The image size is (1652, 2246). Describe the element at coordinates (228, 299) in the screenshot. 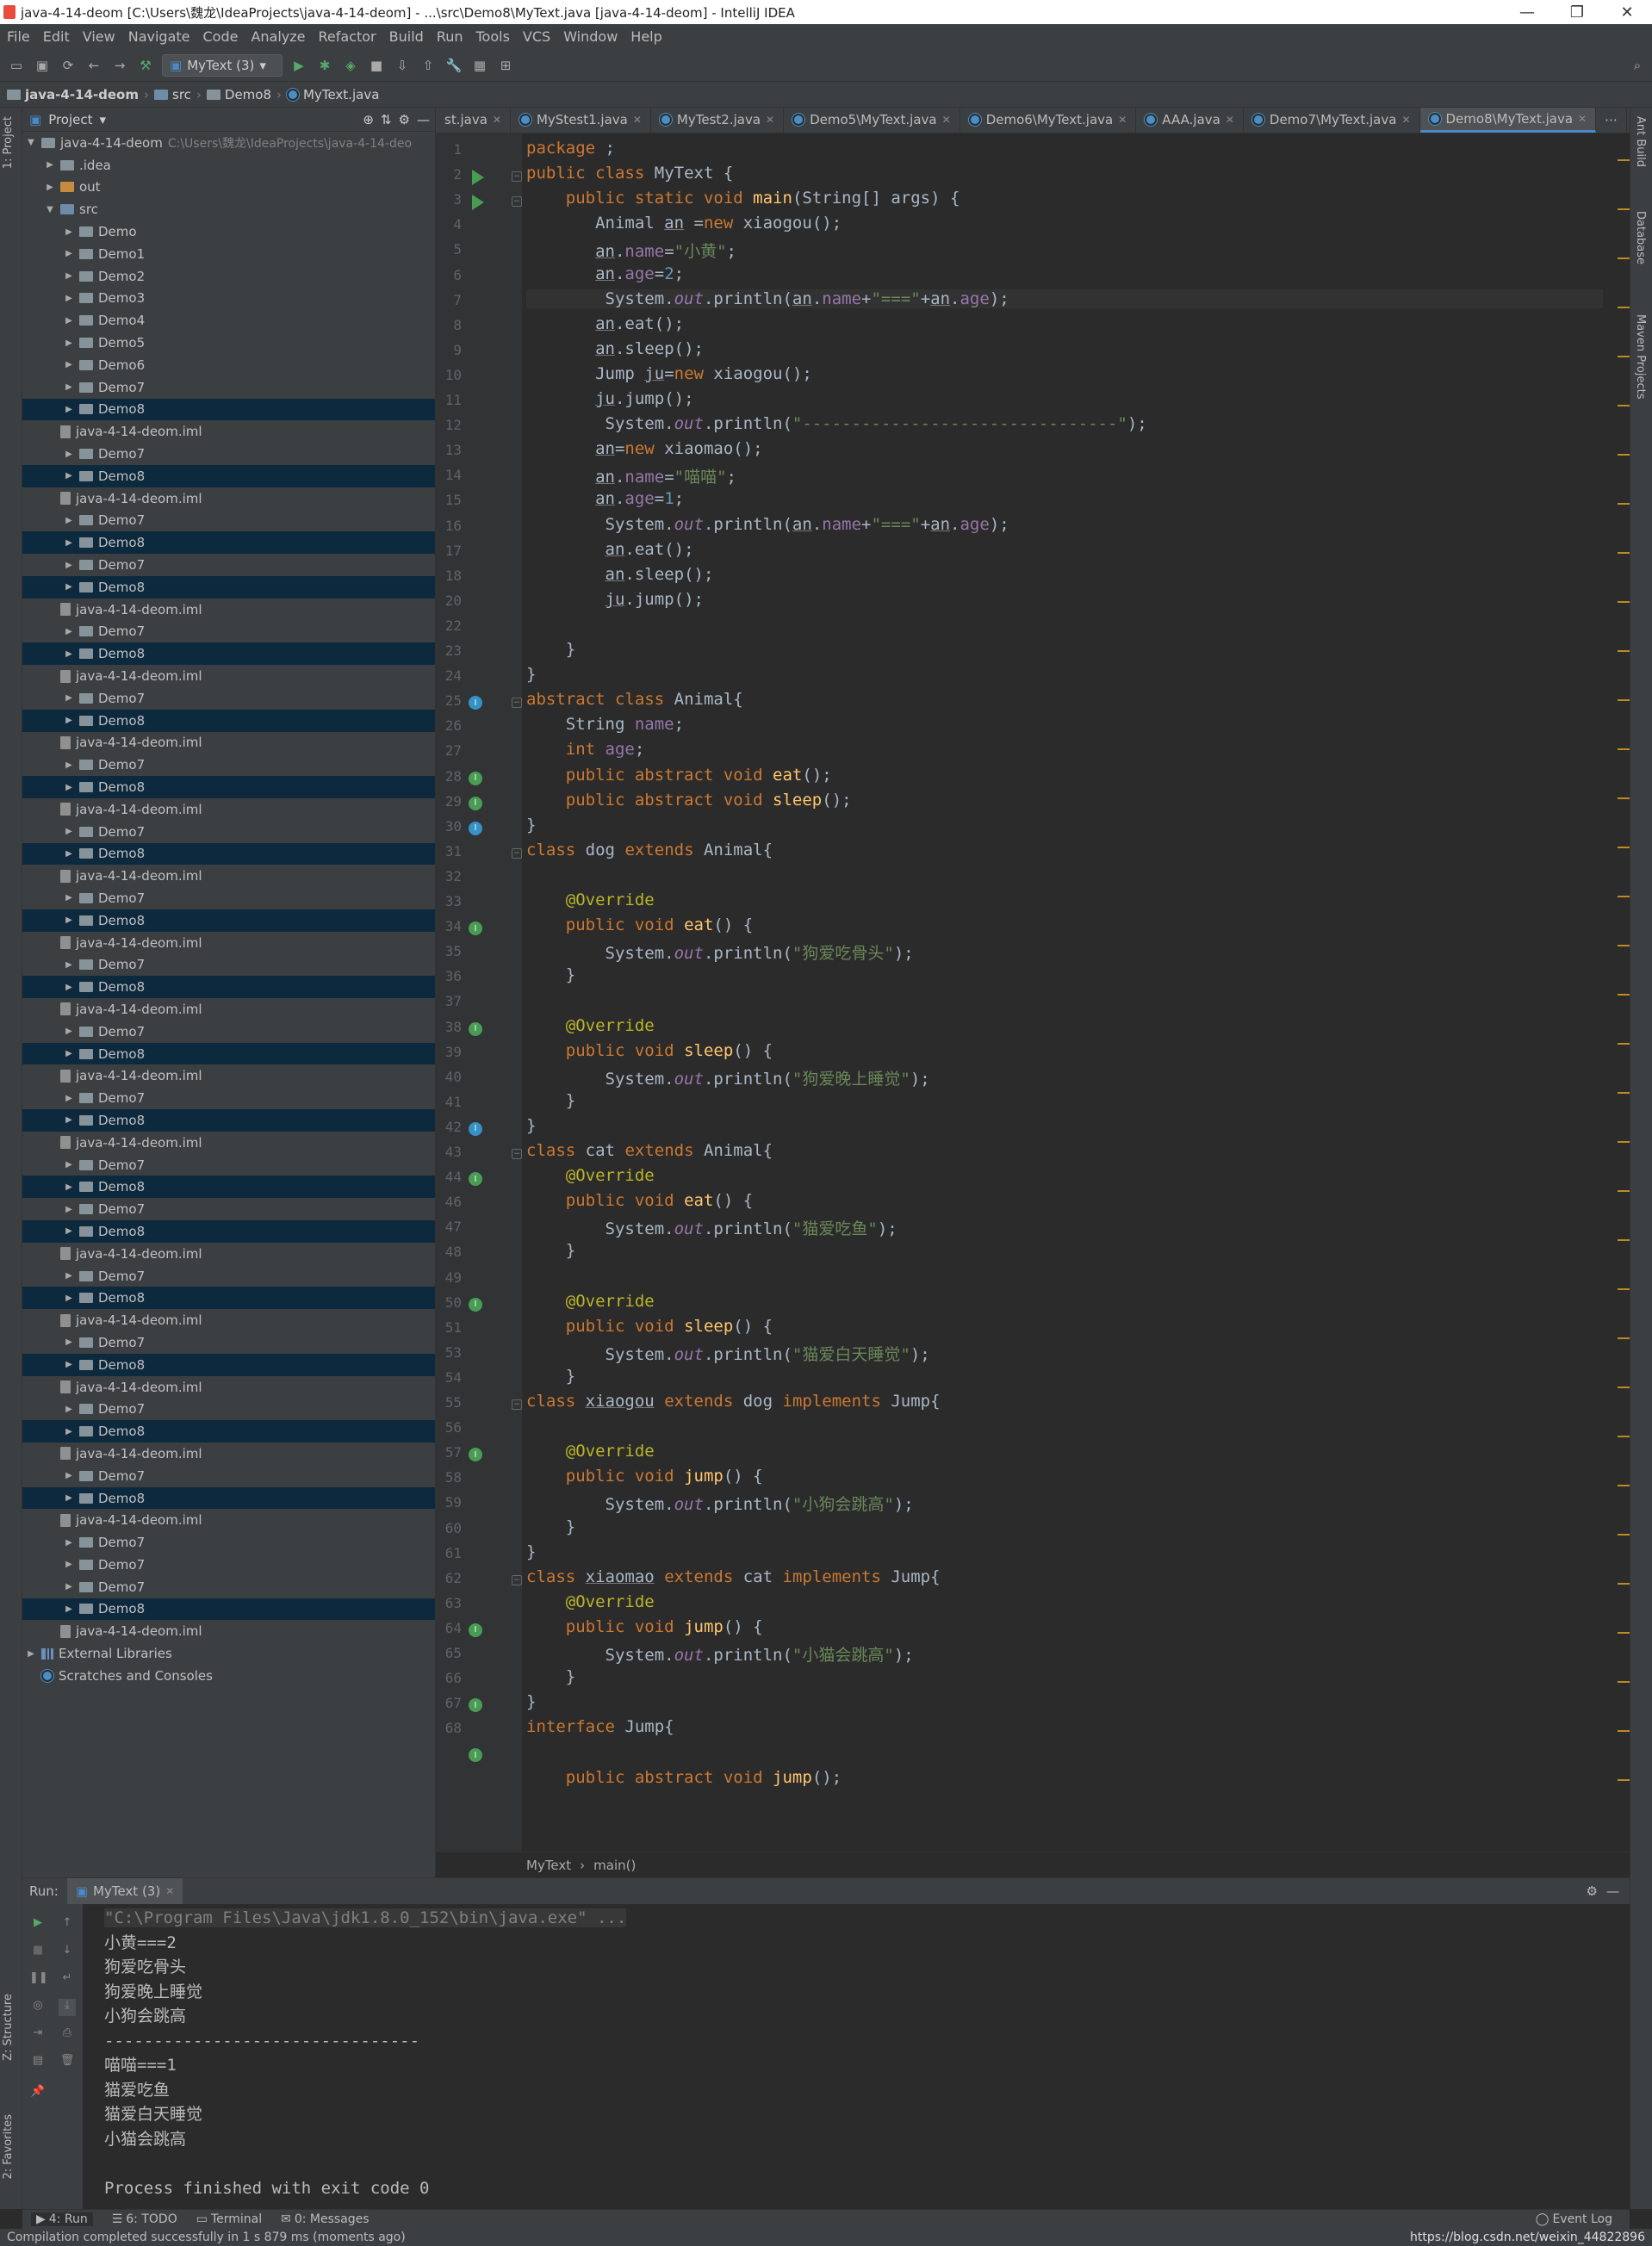

I see `tree-row: ▶ Demo3` at that location.